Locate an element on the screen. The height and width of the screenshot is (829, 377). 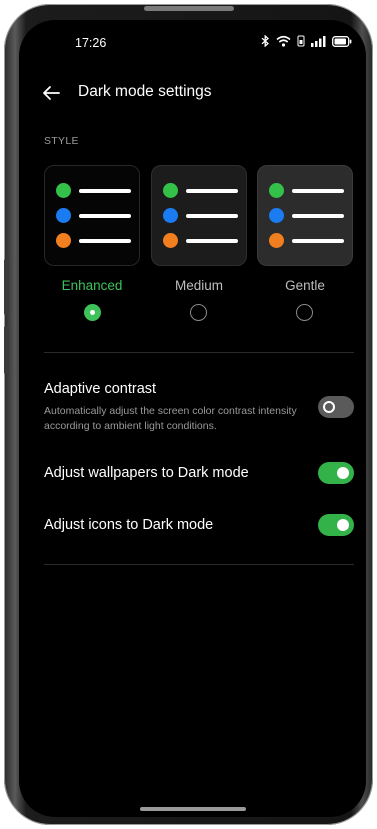
adaptive-contrast-toggle is located at coordinates (336, 407).